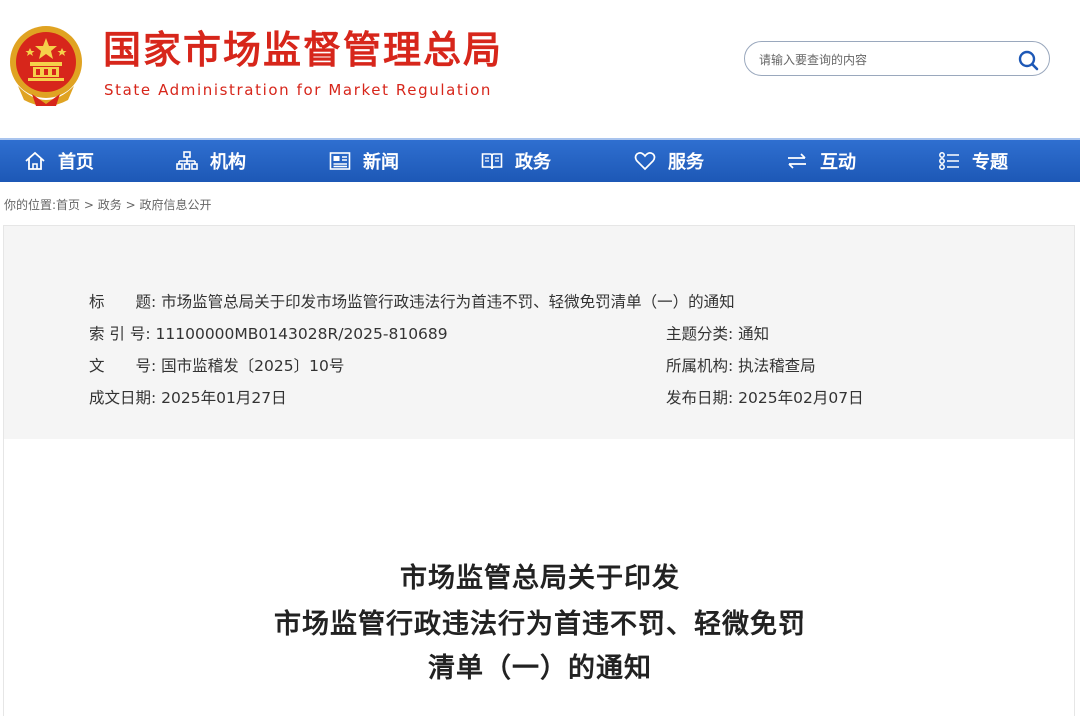 The height and width of the screenshot is (716, 1080). What do you see at coordinates (540, 578) in the screenshot?
I see `document-title-line1: 市场监管总局关于印发` at bounding box center [540, 578].